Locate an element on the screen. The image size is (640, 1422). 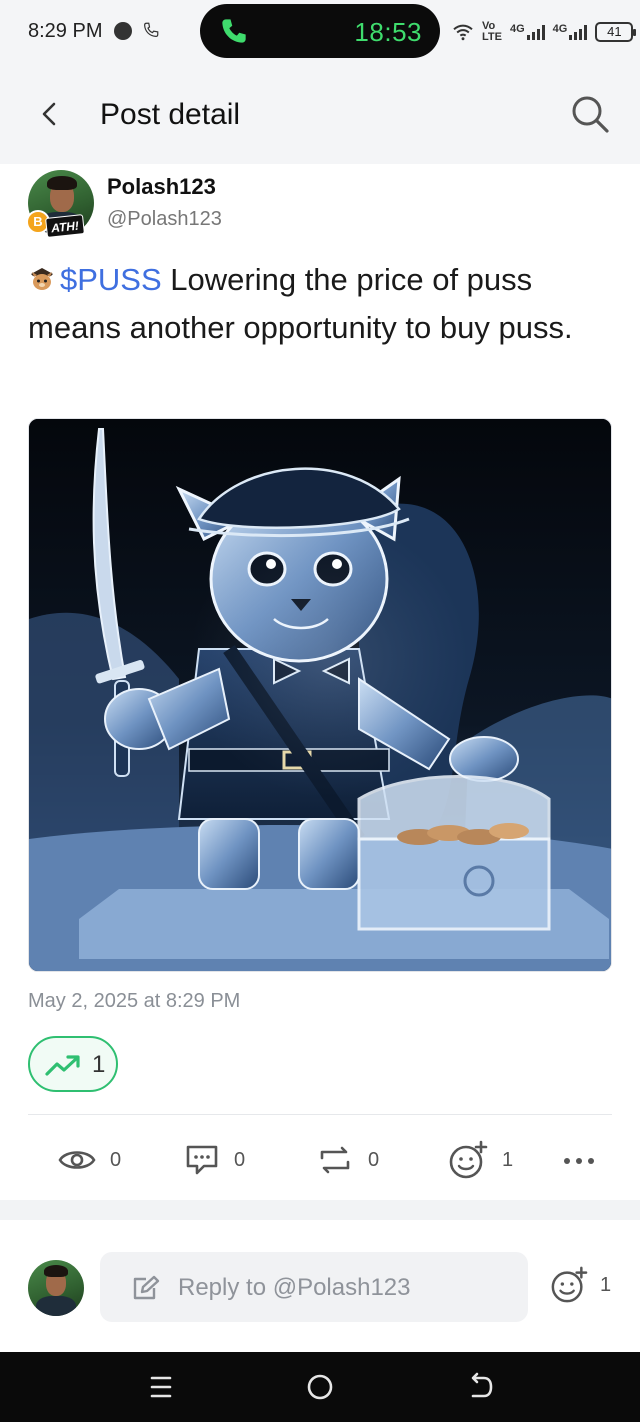
call-pill: 18:53 is located at coordinates (320, 31).